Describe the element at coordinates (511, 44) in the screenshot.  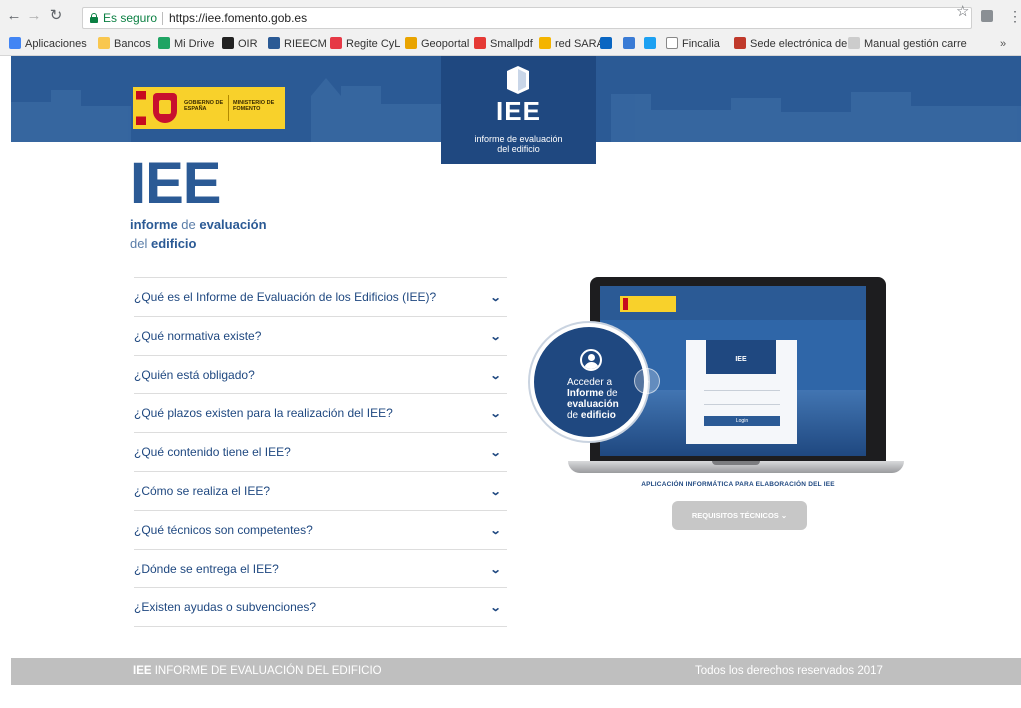
I see `bookmark-label: Smallpdf` at that location.